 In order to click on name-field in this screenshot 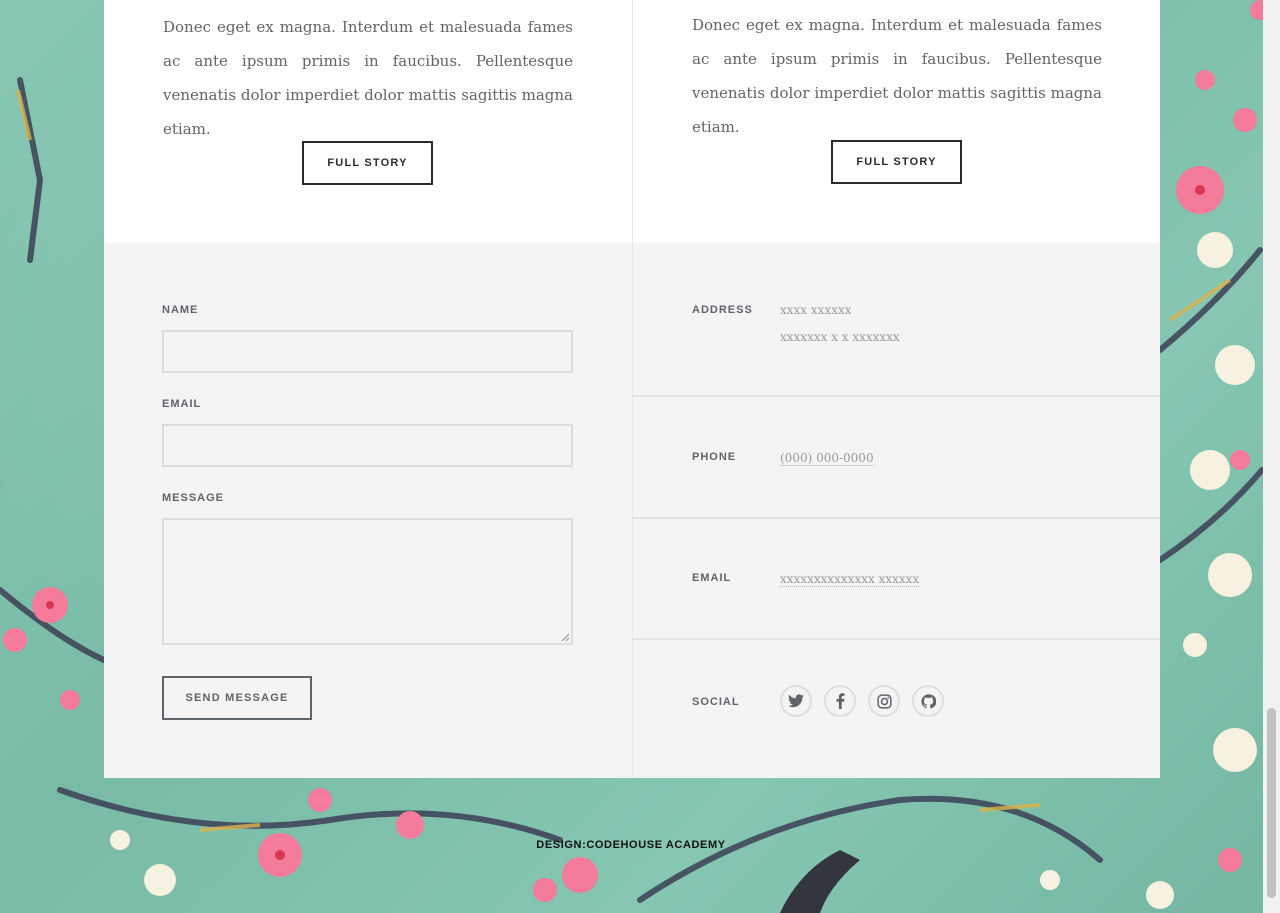, I will do `click(367, 351)`.